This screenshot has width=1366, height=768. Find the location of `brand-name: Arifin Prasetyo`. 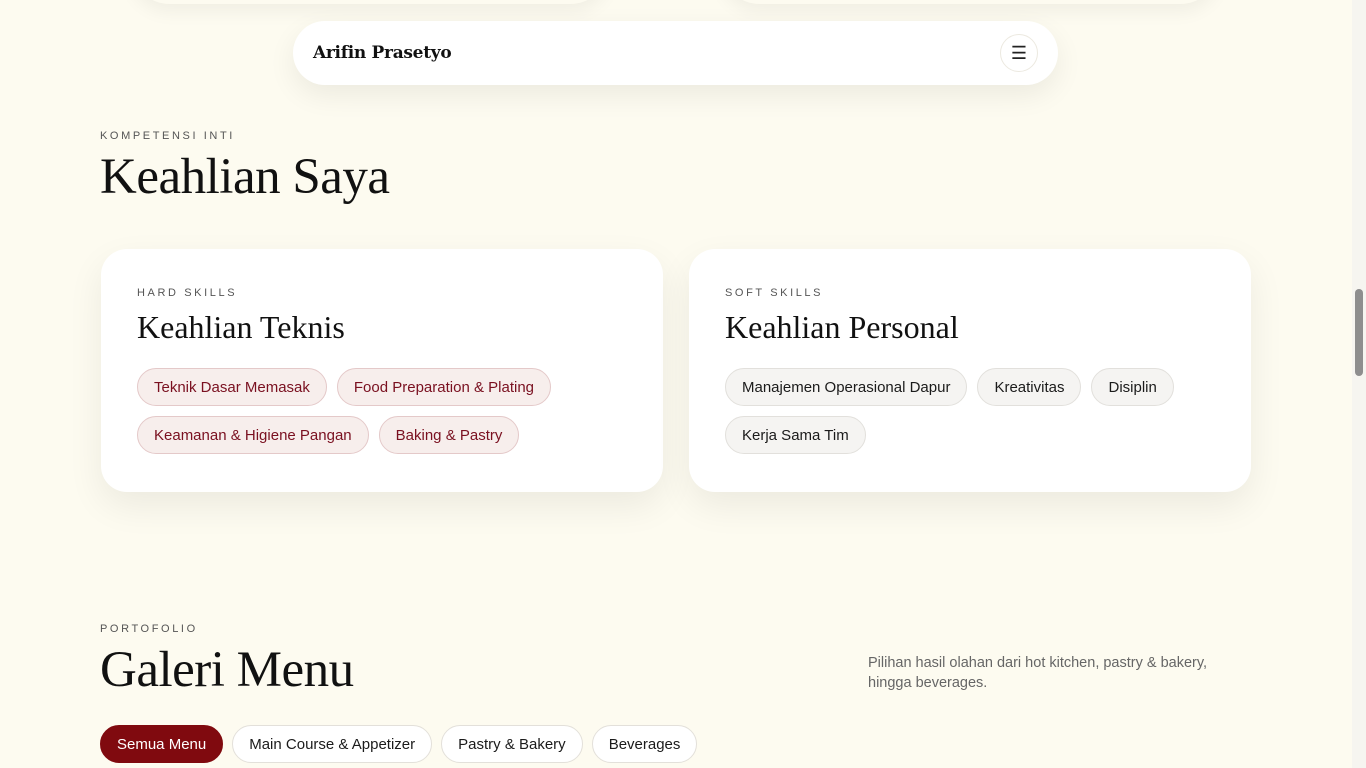

brand-name: Arifin Prasetyo is located at coordinates (382, 53).